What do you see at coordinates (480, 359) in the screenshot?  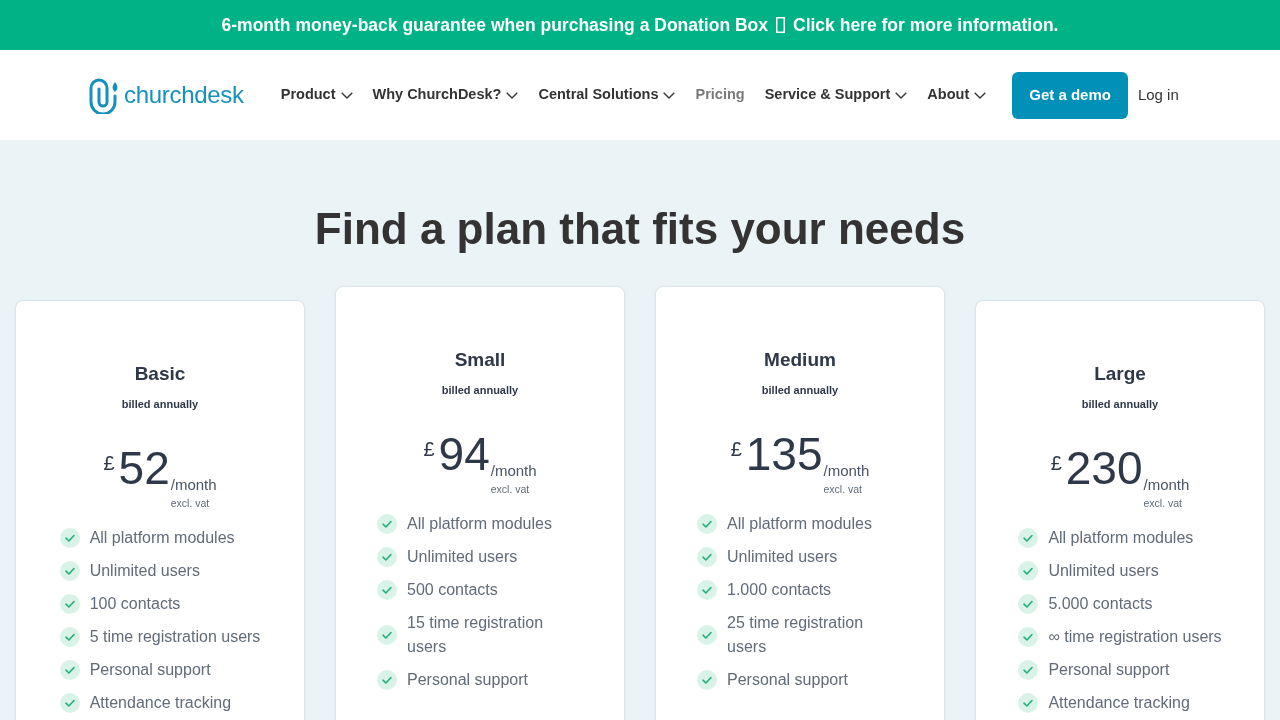 I see `plan-name: Small` at bounding box center [480, 359].